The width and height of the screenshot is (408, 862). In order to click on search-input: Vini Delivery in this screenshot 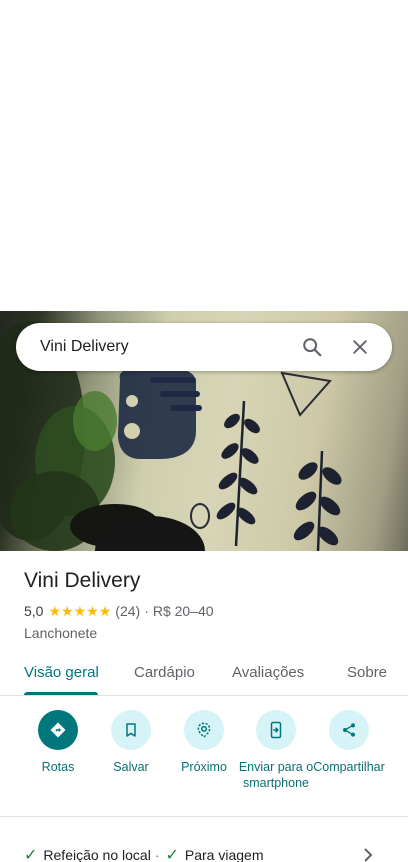, I will do `click(161, 347)`.